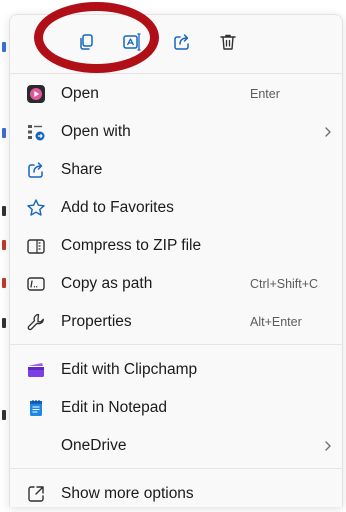 This screenshot has width=346, height=512. What do you see at coordinates (36, 132) in the screenshot?
I see `open-with-icon` at bounding box center [36, 132].